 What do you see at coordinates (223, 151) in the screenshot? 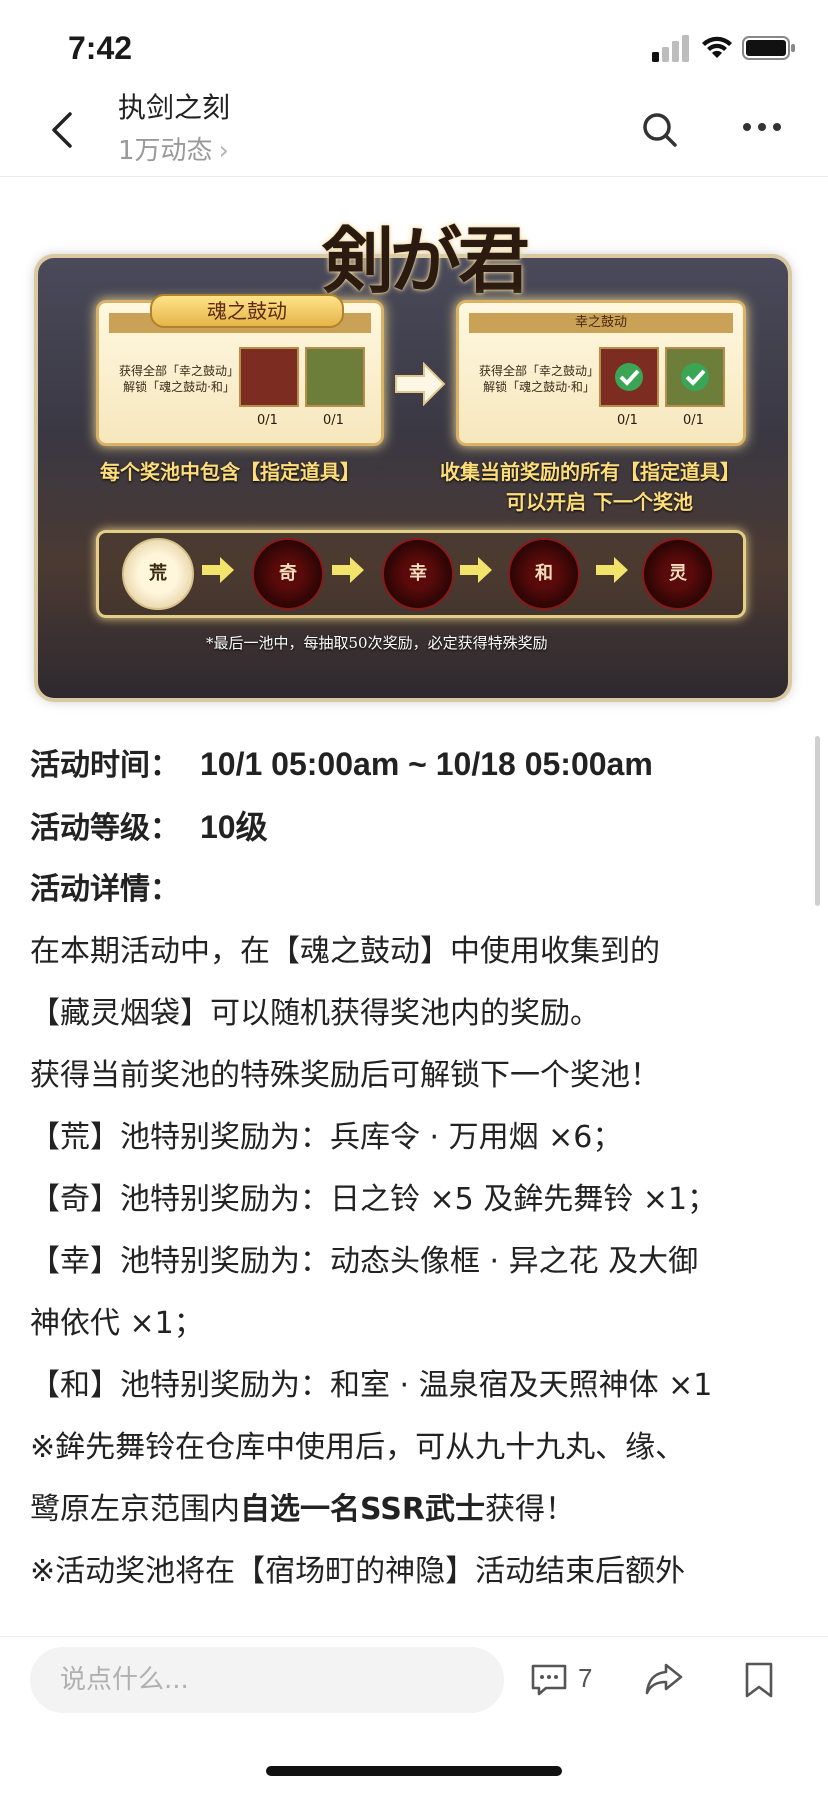
I see `chevron-right-icon: ›` at bounding box center [223, 151].